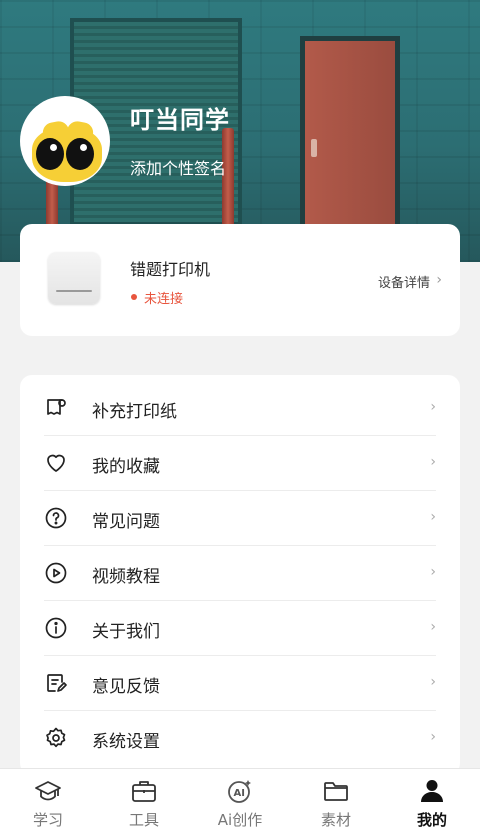 Image resolution: width=480 pixels, height=832 pixels. I want to click on signature-link: 添加个性签名, so click(178, 167).